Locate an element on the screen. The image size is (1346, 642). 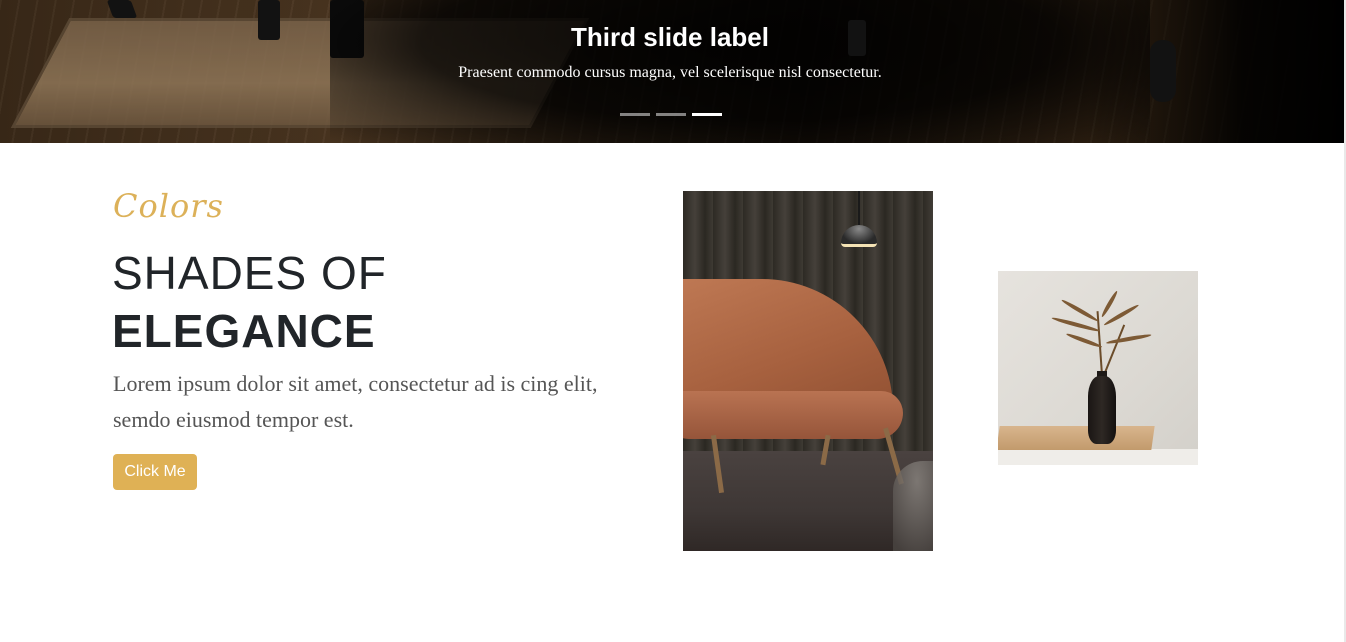
vase-photo-surface is located at coordinates (1098, 457).